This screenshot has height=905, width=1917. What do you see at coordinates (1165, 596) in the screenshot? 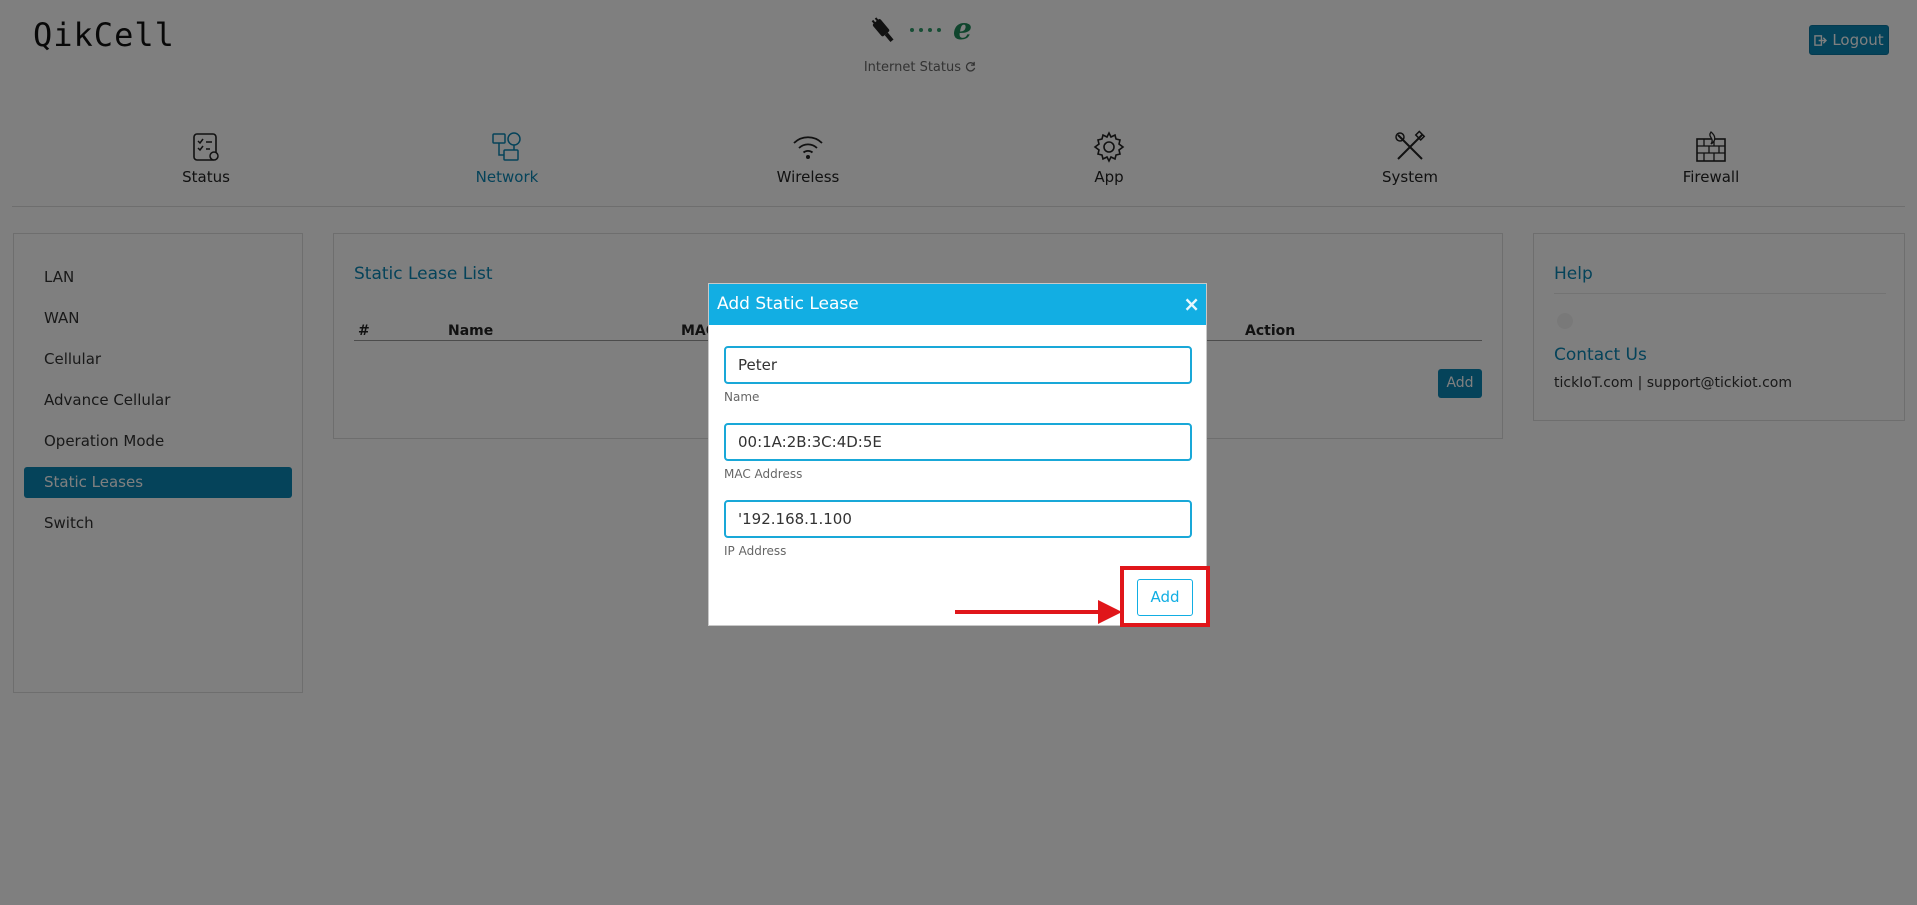
I see `highlight-box` at bounding box center [1165, 596].